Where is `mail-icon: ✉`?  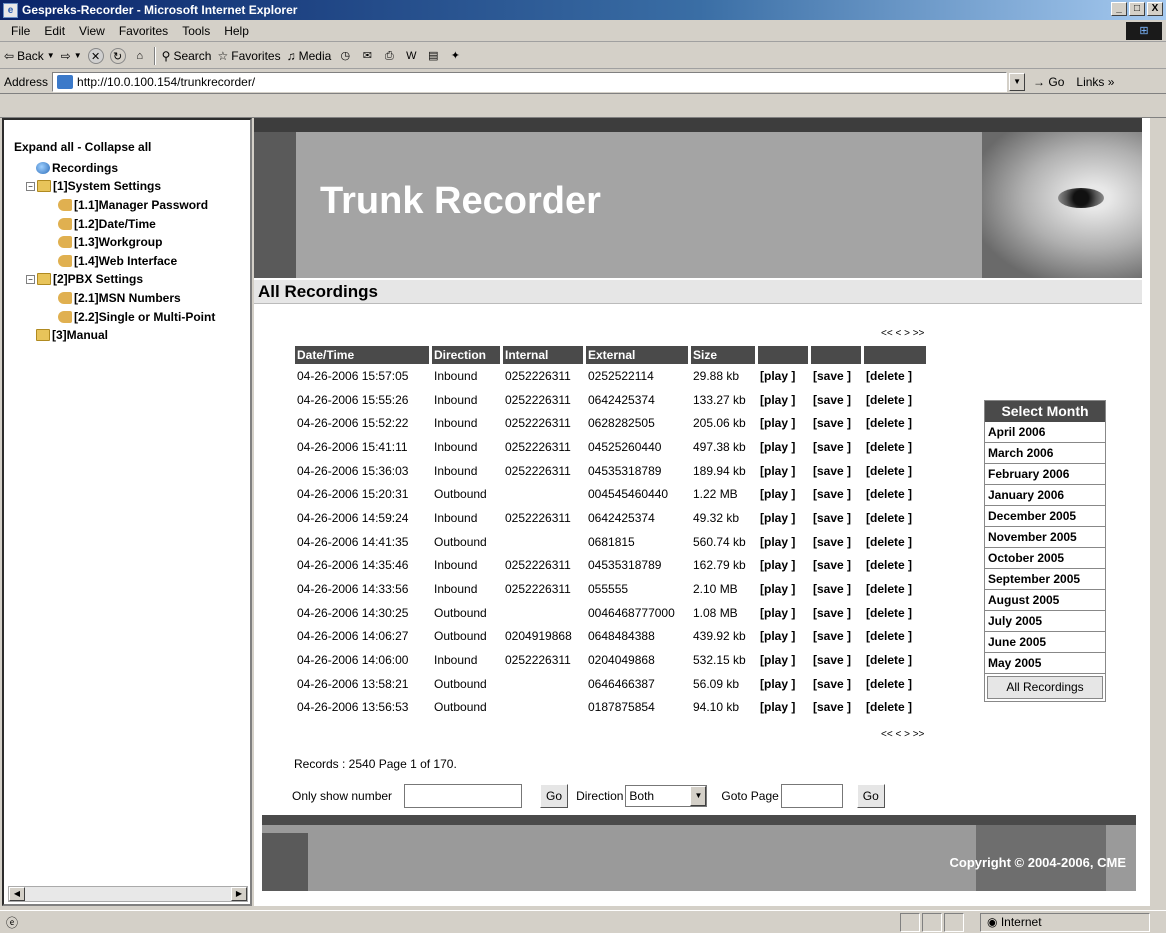 mail-icon: ✉ is located at coordinates (367, 56).